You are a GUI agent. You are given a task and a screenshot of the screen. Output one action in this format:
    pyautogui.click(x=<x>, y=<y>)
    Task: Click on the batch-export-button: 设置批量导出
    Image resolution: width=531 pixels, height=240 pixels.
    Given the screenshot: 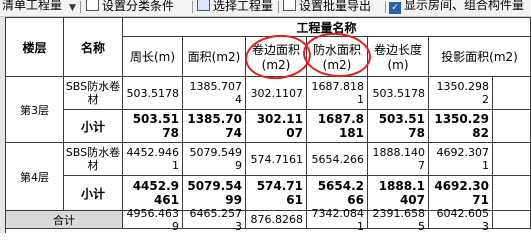 What is the action you would take?
    pyautogui.click(x=327, y=6)
    